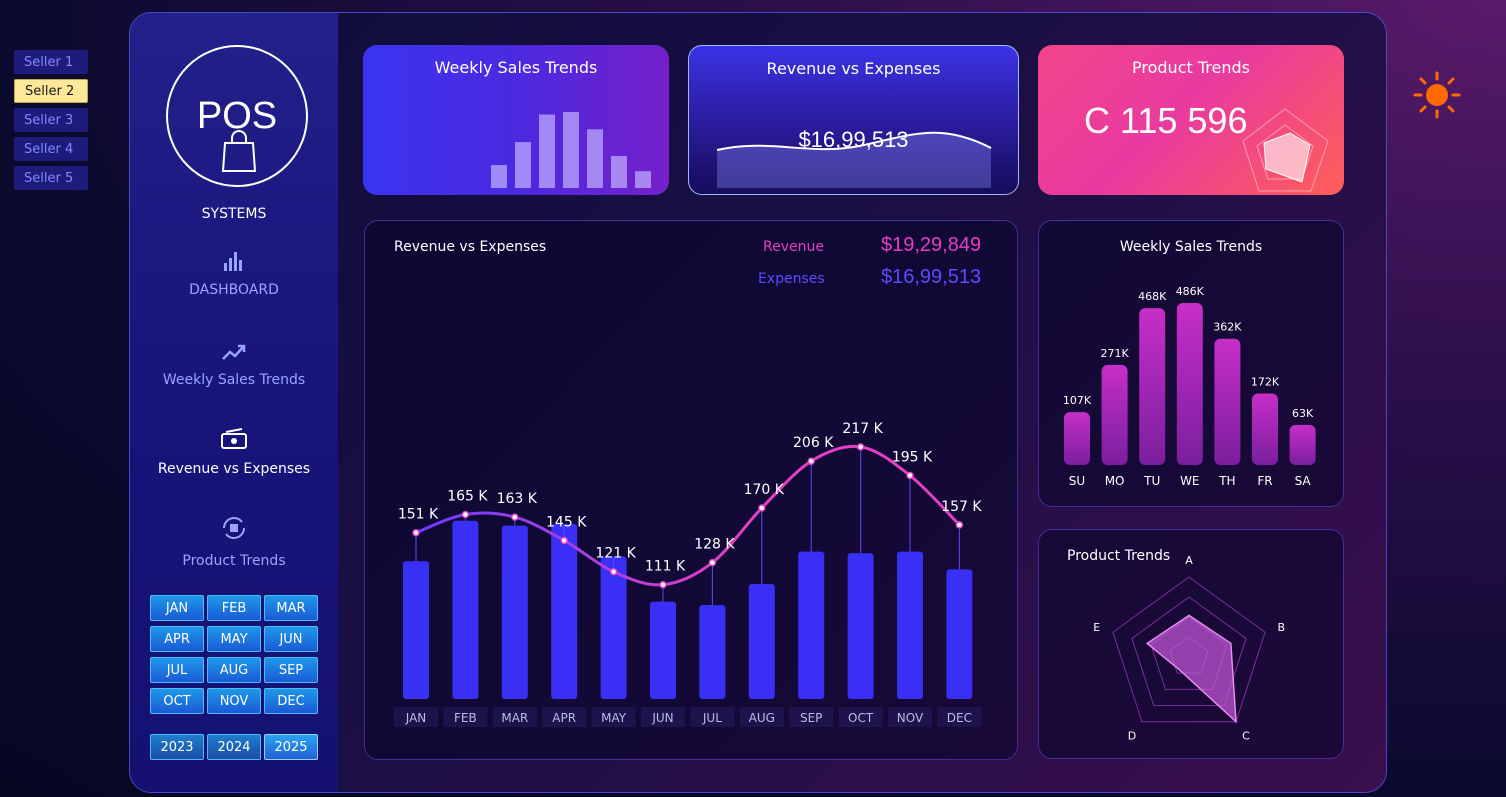 The height and width of the screenshot is (797, 1506). Describe the element at coordinates (566, 523) in the screenshot. I see `revenue-data-label: 145 K` at that location.